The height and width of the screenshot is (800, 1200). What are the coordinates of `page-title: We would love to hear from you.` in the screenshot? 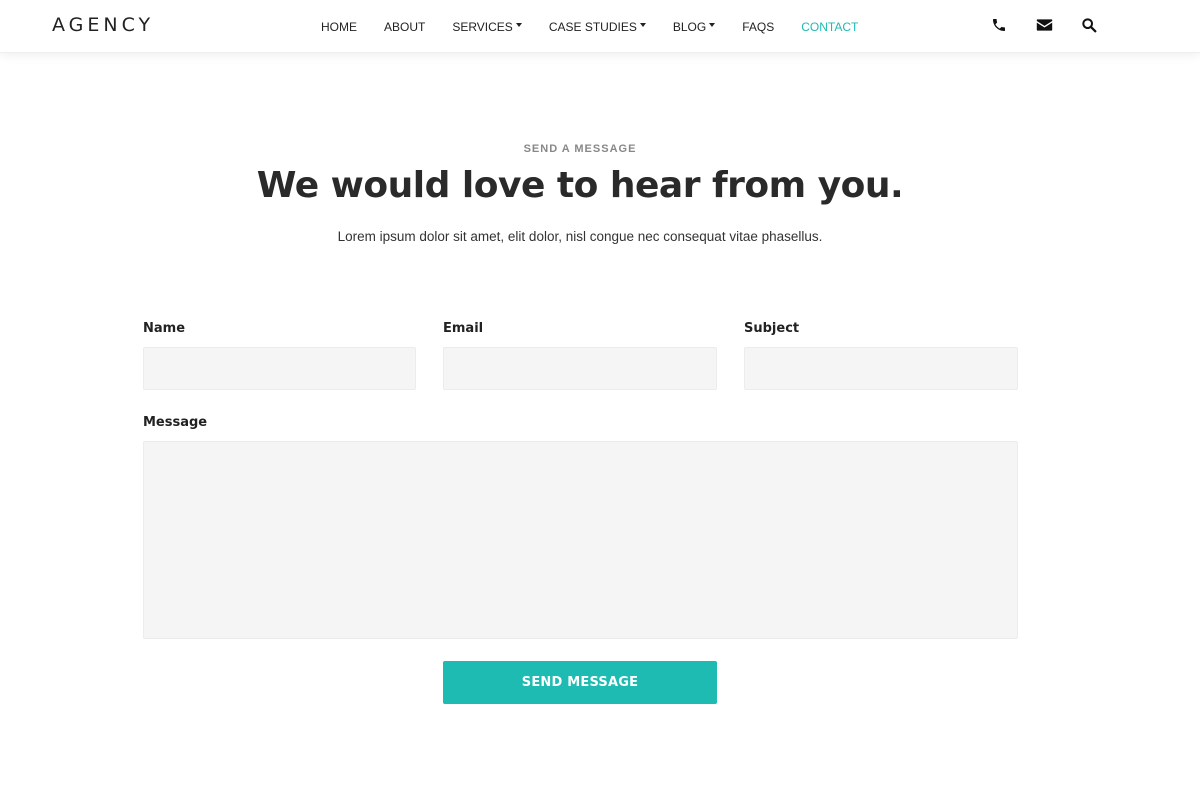 It's located at (580, 185).